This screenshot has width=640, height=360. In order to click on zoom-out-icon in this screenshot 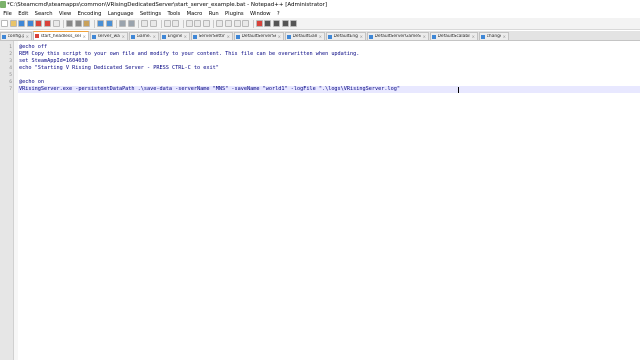, I will do `click(153, 23)`.